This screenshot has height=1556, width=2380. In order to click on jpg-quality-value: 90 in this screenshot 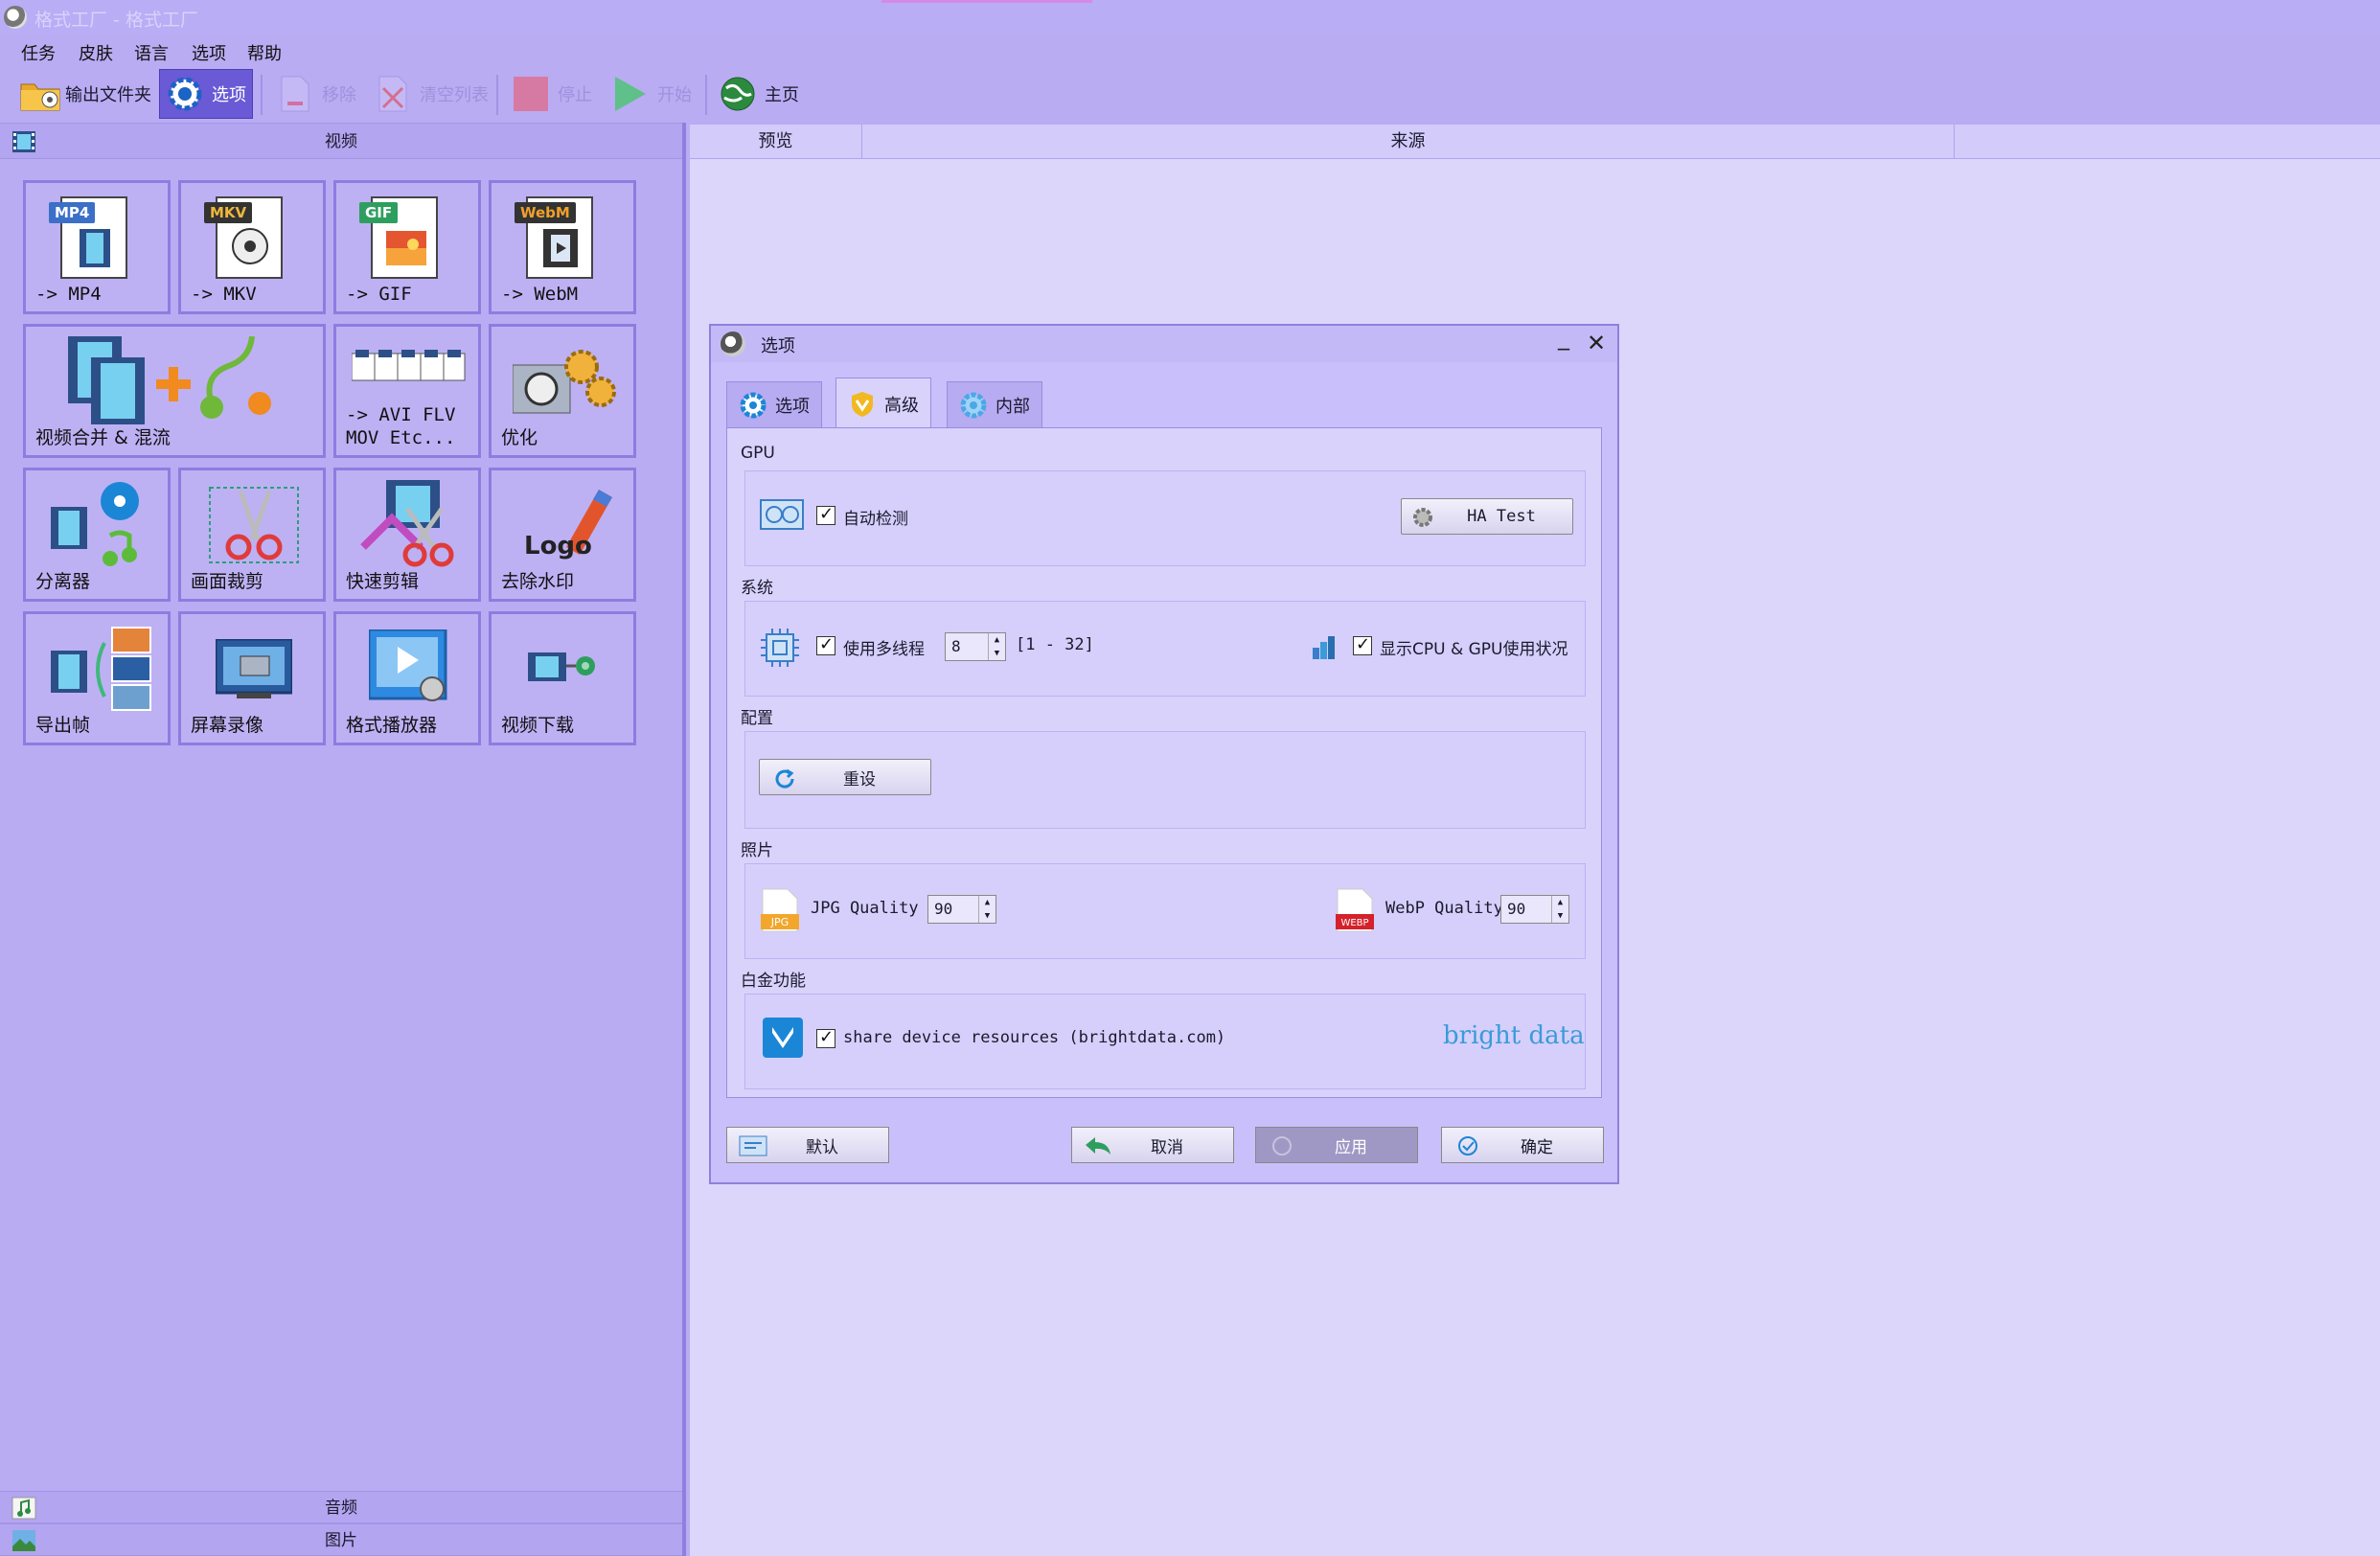, I will do `click(944, 909)`.